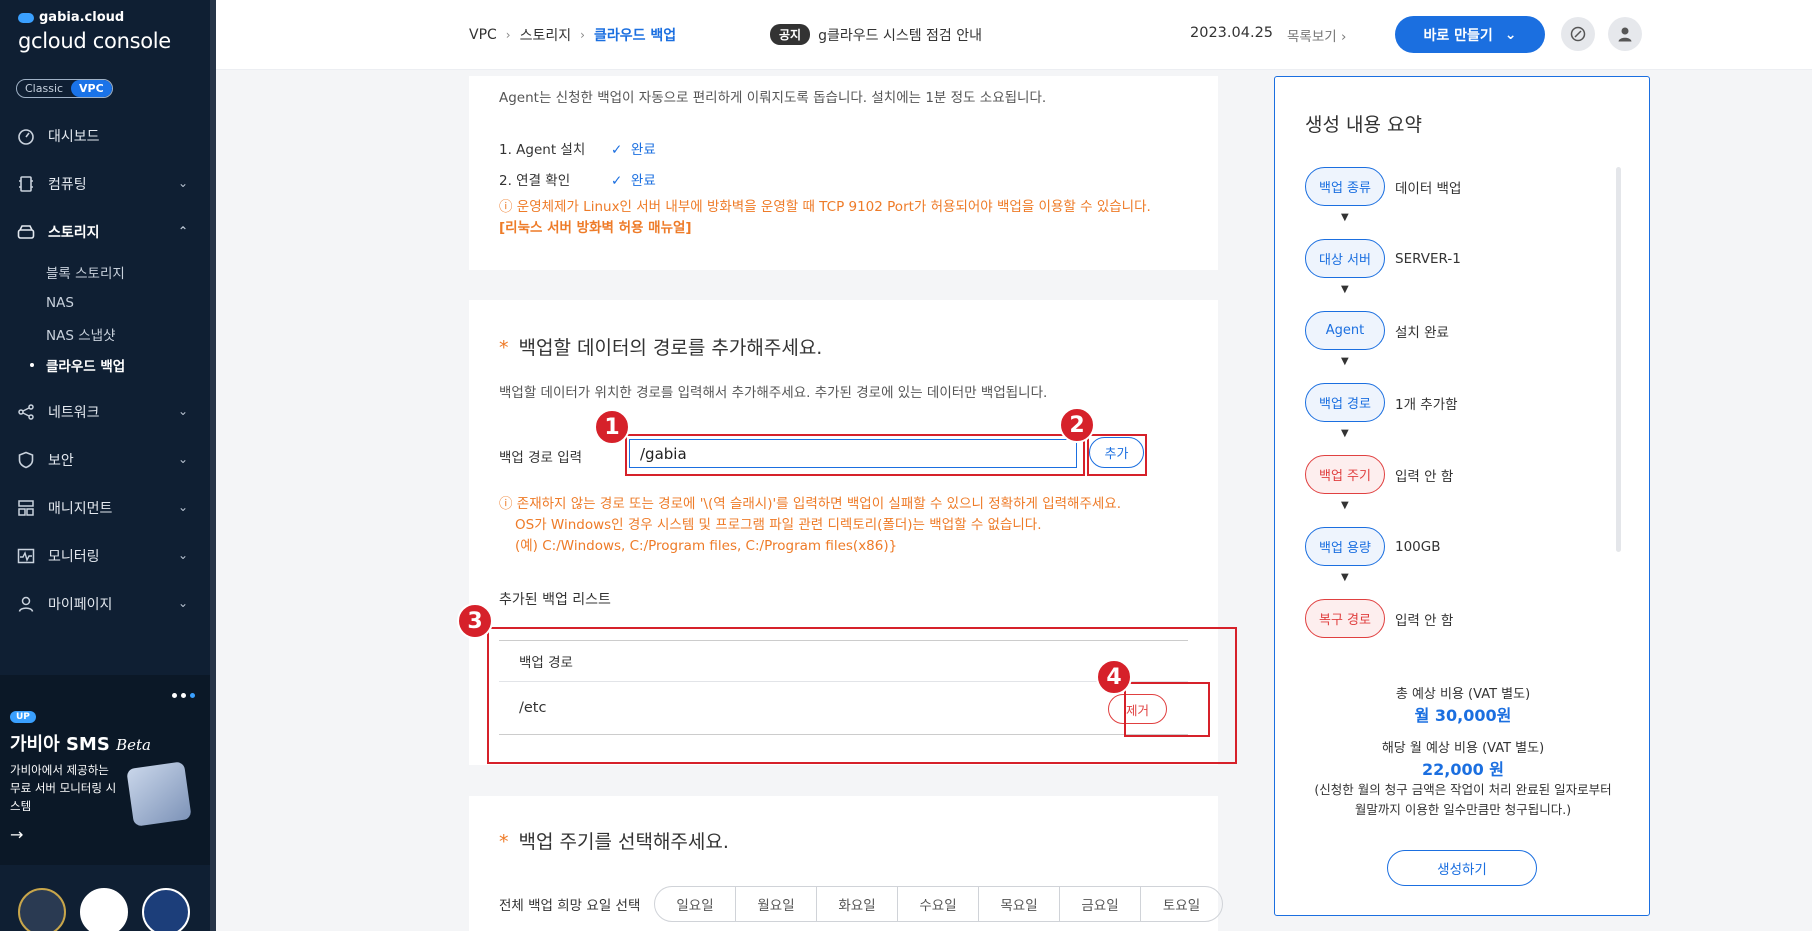  Describe the element at coordinates (1100, 904) in the screenshot. I see `day-friday: 금요일` at that location.